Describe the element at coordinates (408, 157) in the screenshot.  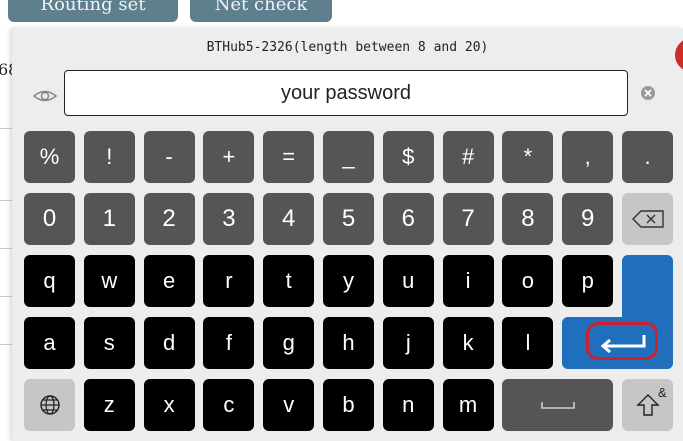
I see `key-row1-6: $` at that location.